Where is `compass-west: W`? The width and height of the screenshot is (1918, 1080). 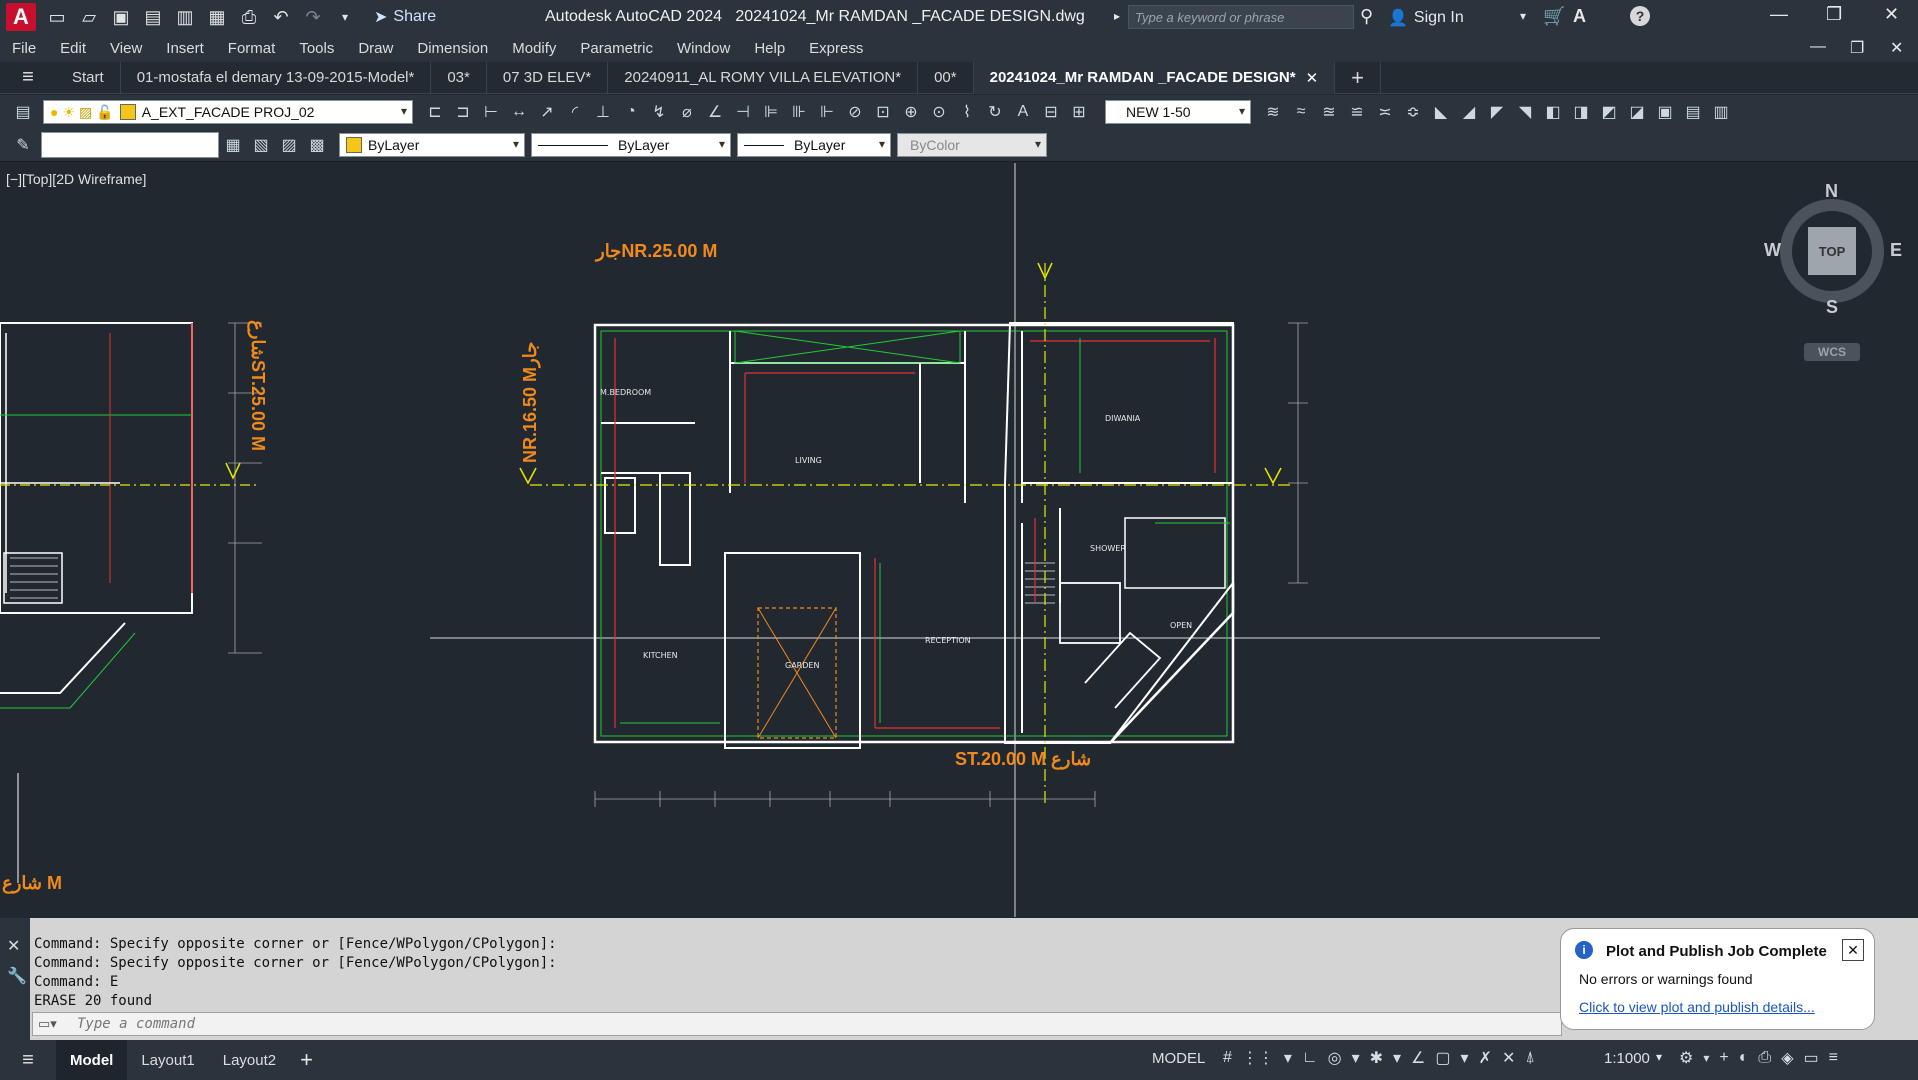 compass-west: W is located at coordinates (1772, 250).